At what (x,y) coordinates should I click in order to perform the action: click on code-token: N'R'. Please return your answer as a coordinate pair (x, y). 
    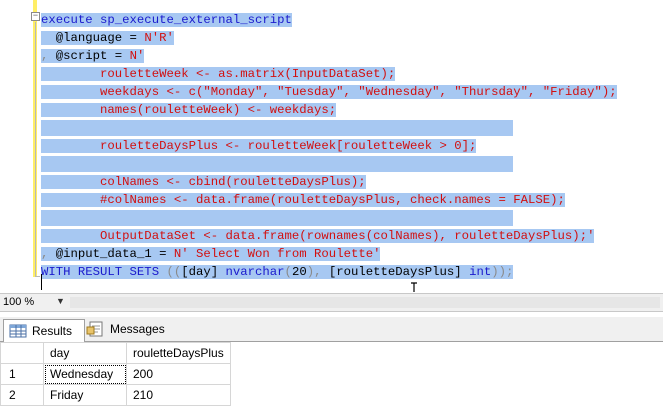
    Looking at the image, I should click on (159, 38).